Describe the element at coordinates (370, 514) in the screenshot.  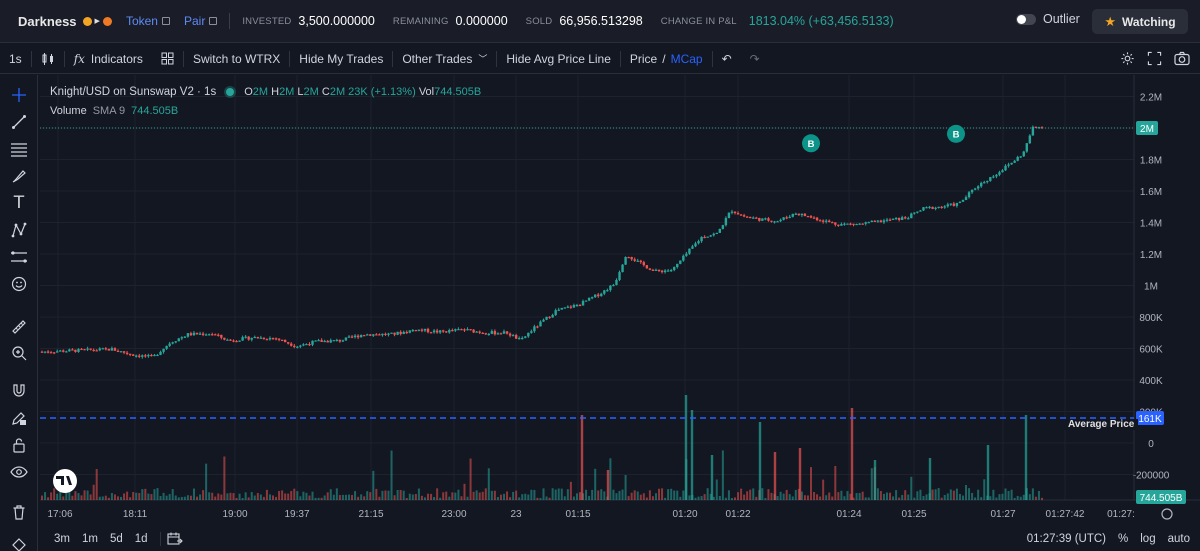
I see `x-axis-tick-label: 21:15` at that location.